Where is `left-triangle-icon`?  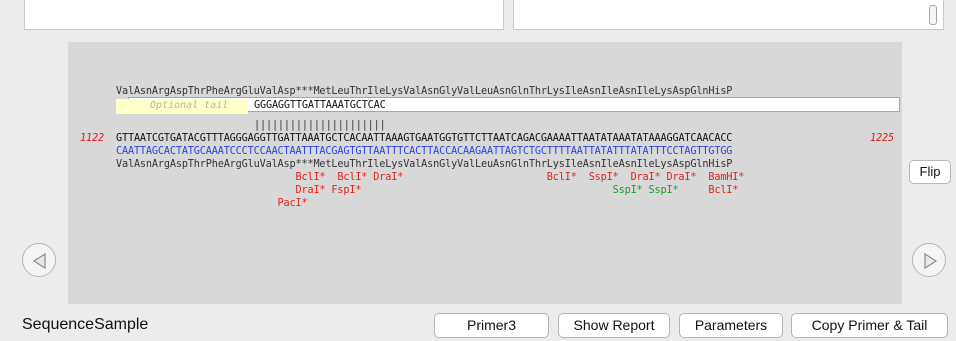
left-triangle-icon is located at coordinates (39, 261).